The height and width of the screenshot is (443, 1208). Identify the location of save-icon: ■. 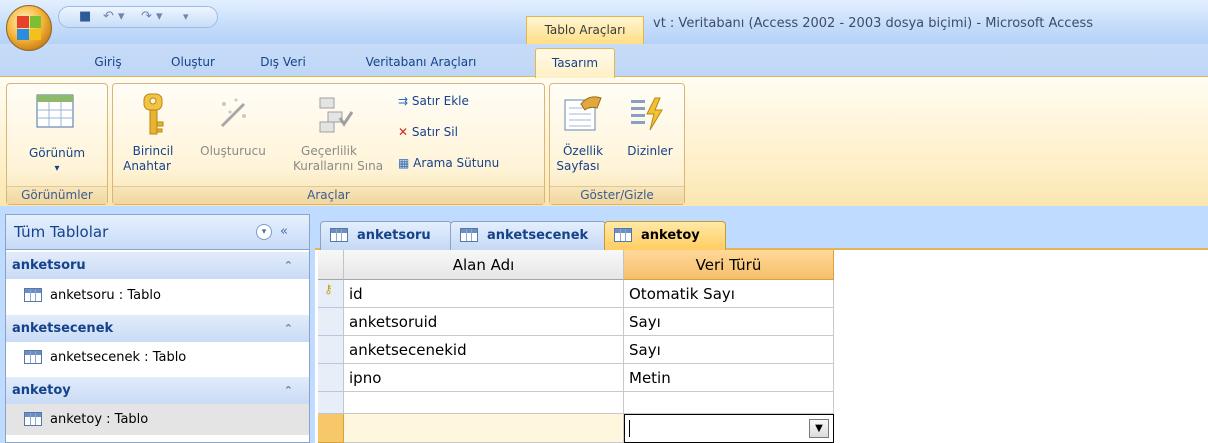
(85, 17).